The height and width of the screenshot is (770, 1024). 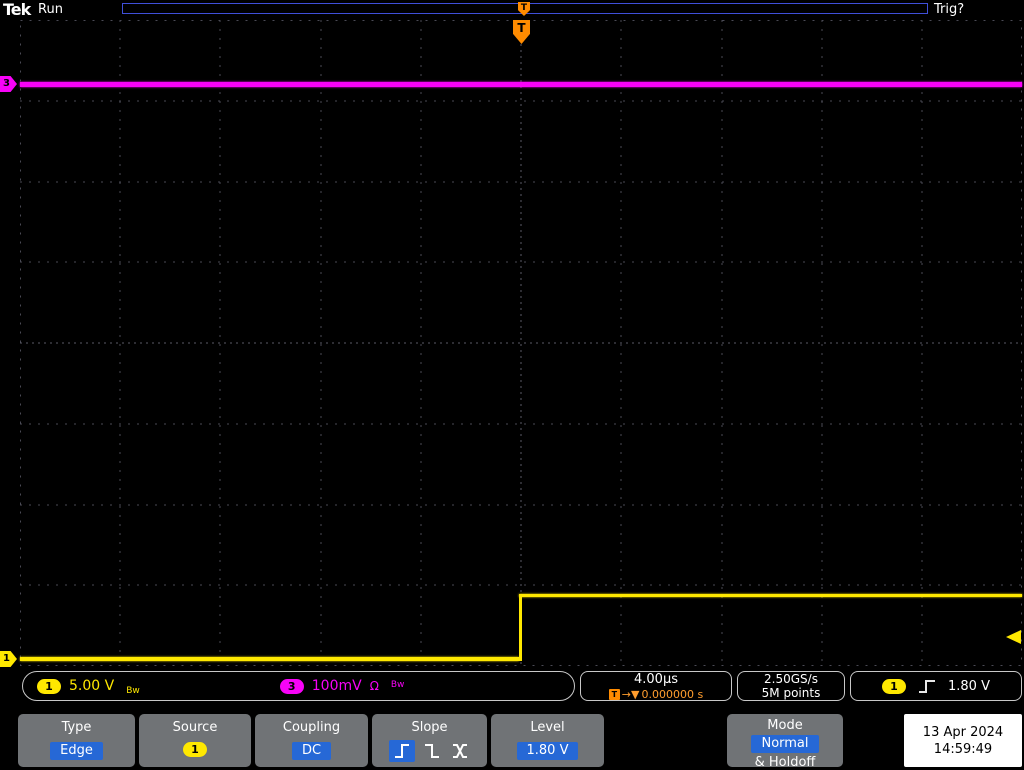 I want to click on falling-slope-icon, so click(x=432, y=751).